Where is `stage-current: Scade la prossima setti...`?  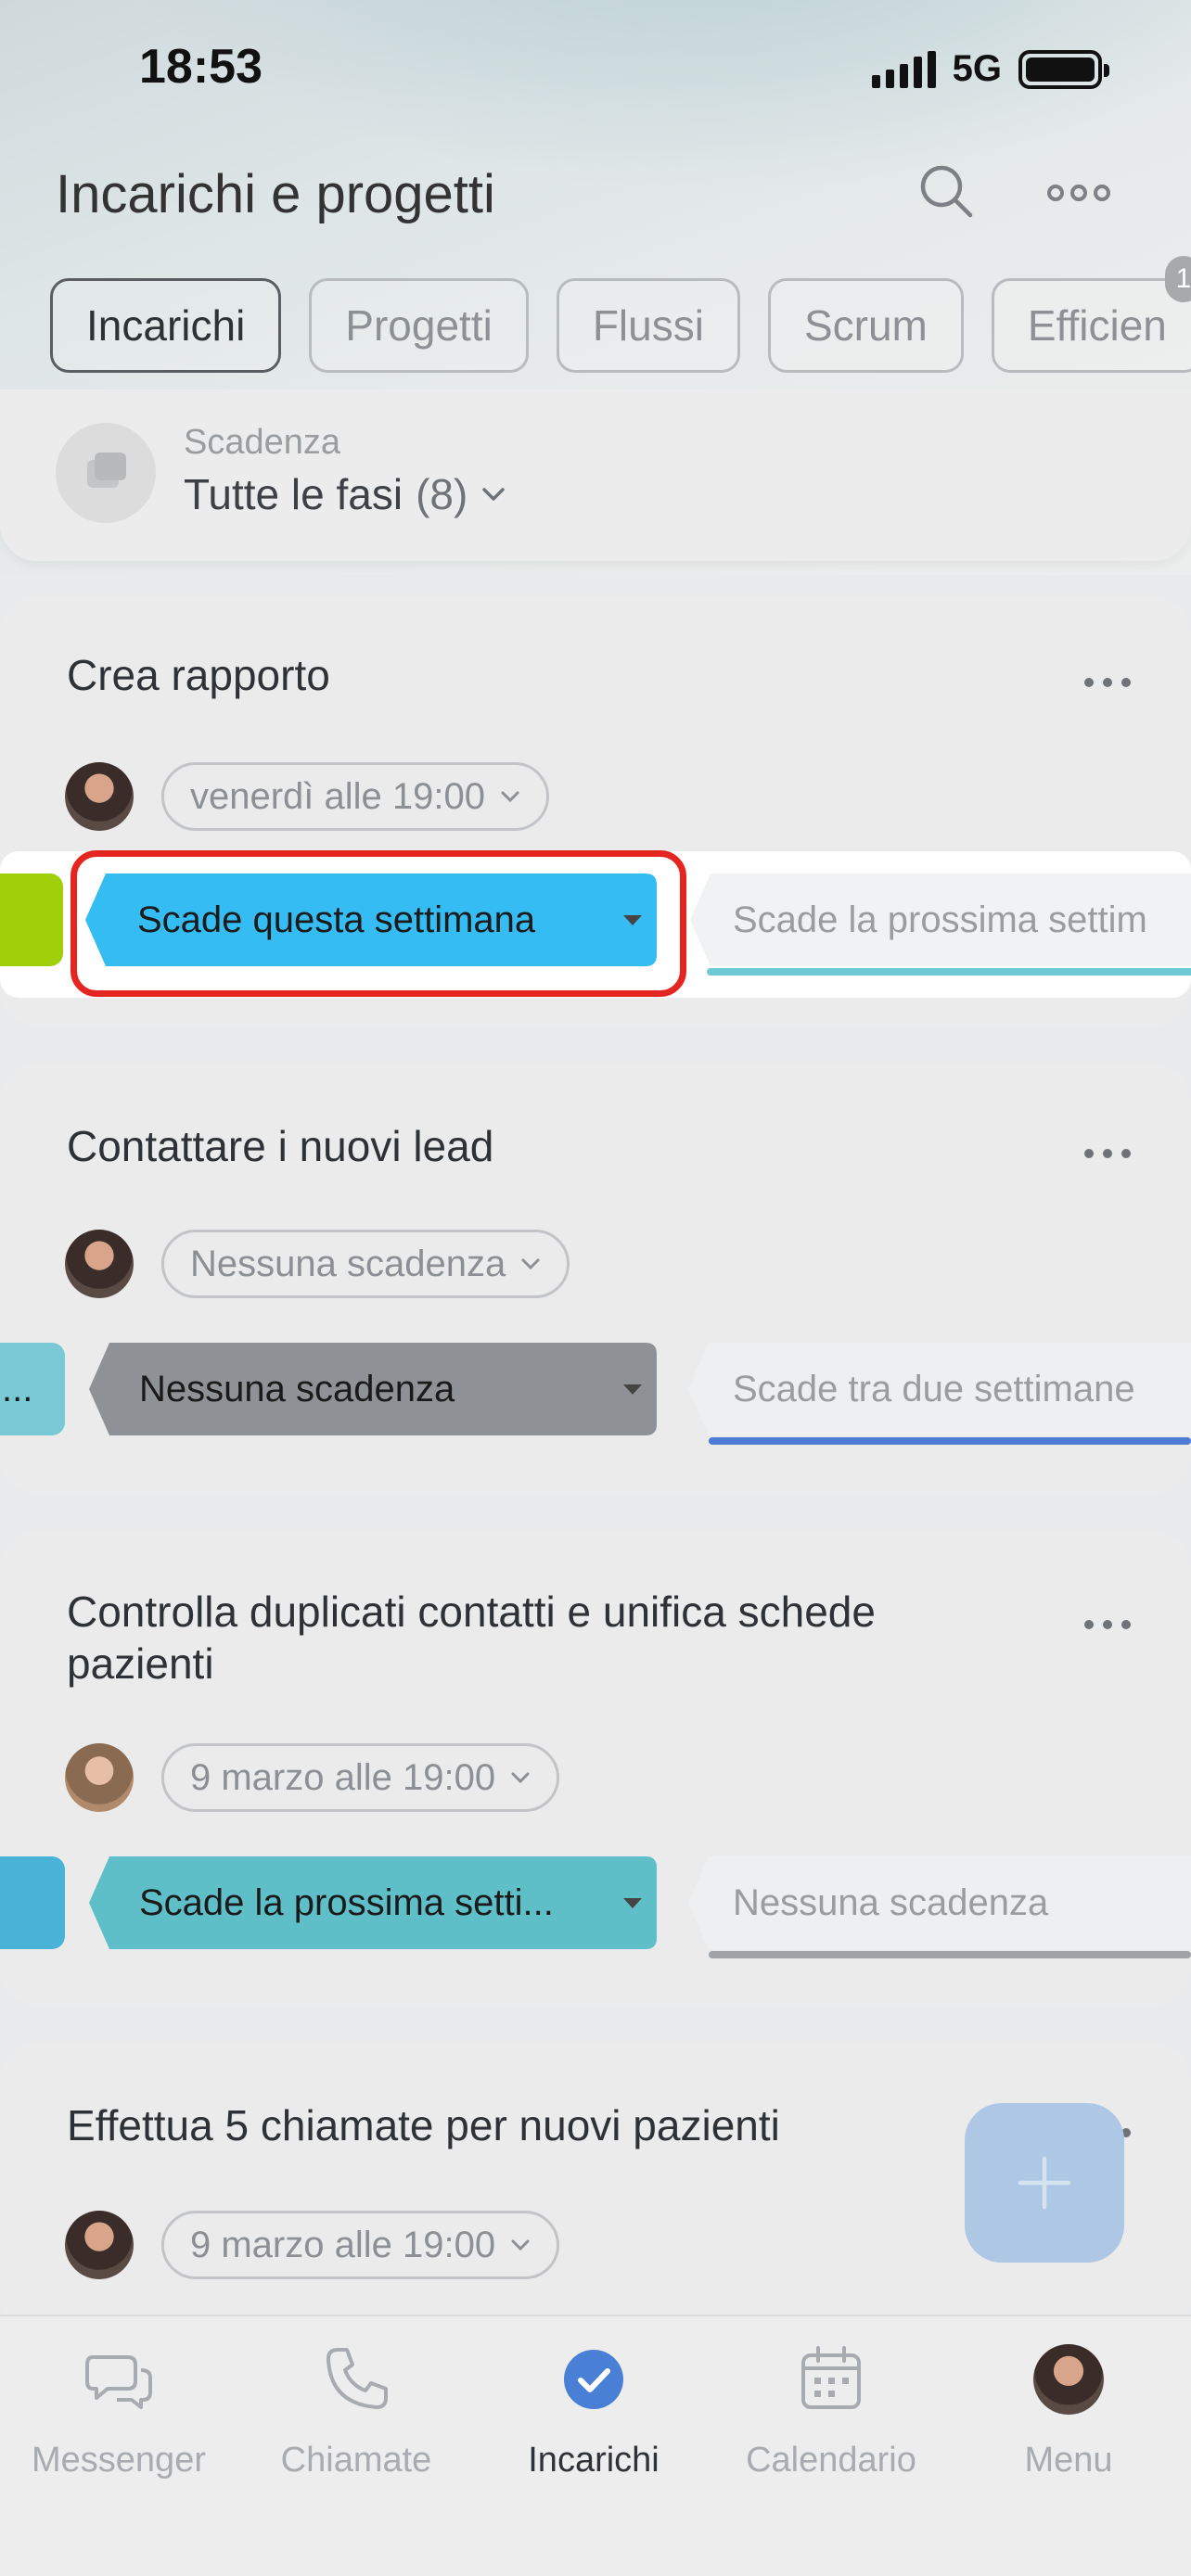 stage-current: Scade la prossima setti... is located at coordinates (374, 1902).